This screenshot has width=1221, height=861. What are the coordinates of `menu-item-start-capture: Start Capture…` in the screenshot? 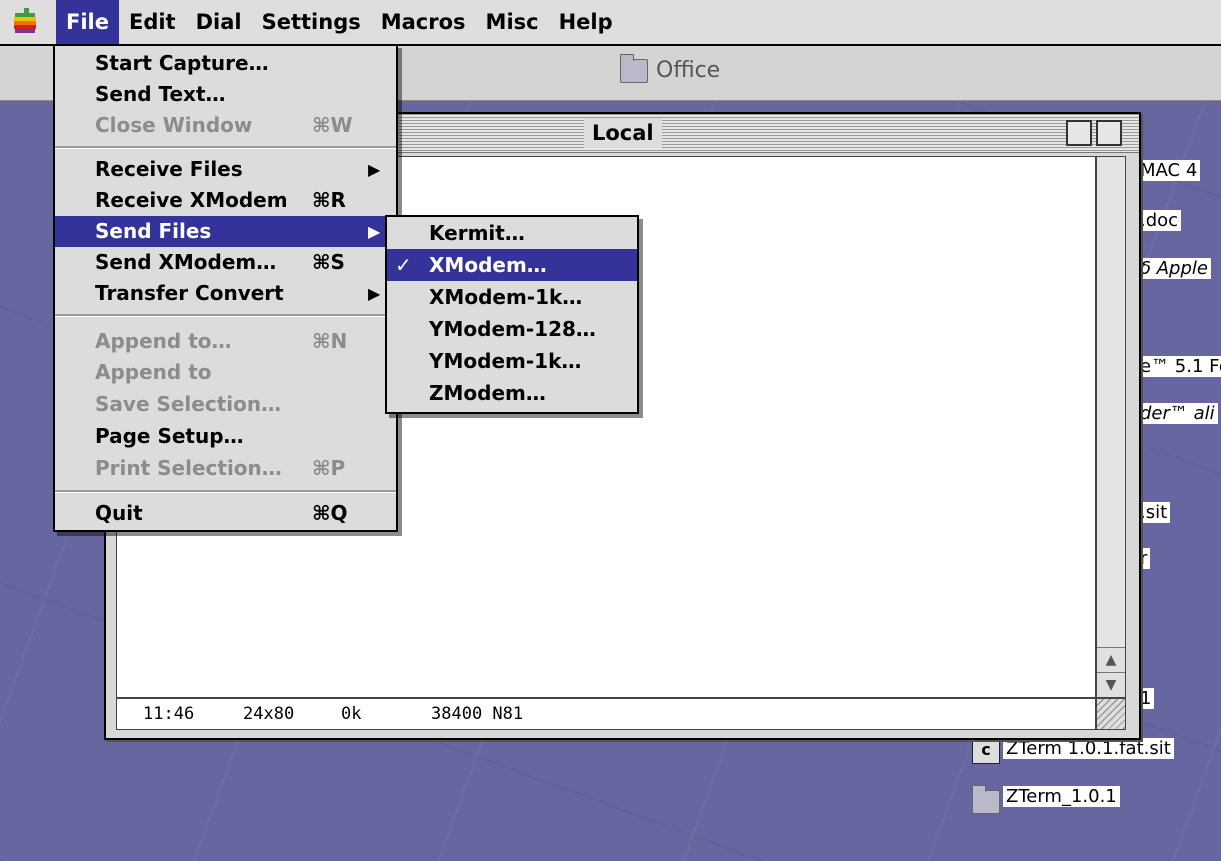 It's located at (225, 63).